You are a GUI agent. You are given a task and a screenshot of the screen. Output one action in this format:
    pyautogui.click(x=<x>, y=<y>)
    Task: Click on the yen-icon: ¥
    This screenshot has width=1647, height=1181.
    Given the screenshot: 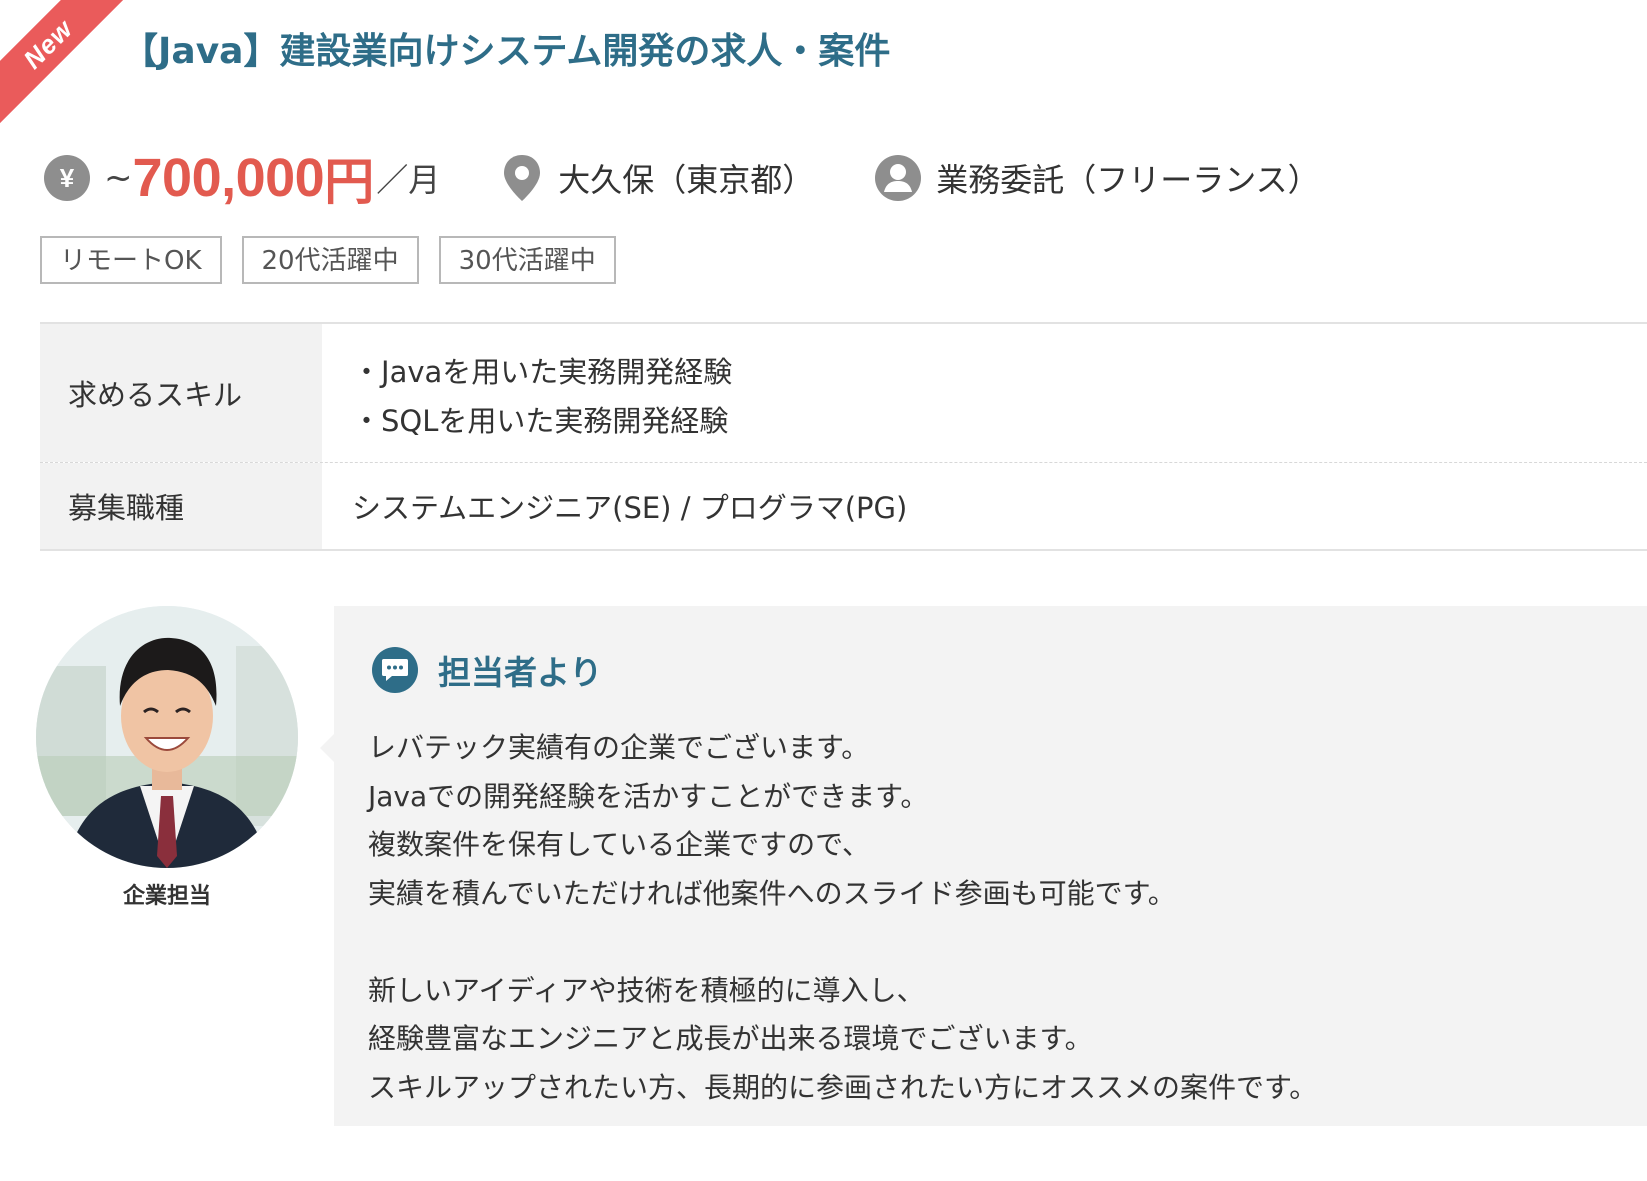 What is the action you would take?
    pyautogui.click(x=67, y=178)
    